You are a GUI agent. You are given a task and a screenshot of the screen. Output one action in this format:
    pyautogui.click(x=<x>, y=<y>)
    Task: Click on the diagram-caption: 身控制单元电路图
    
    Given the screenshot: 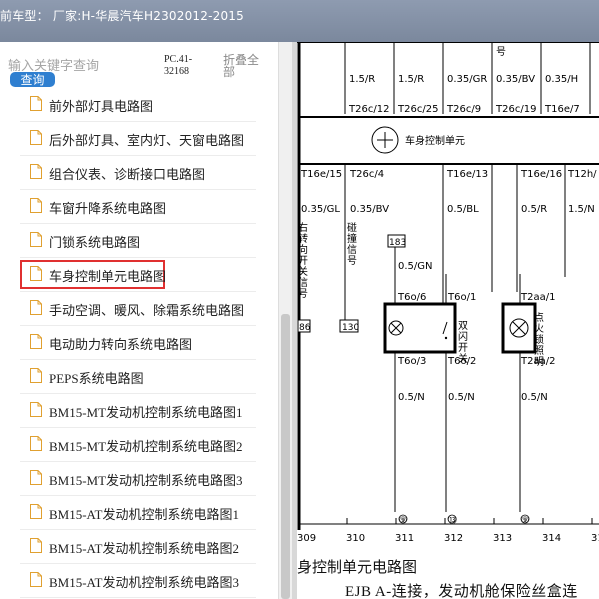 What is the action you would take?
    pyautogui.click(x=357, y=568)
    